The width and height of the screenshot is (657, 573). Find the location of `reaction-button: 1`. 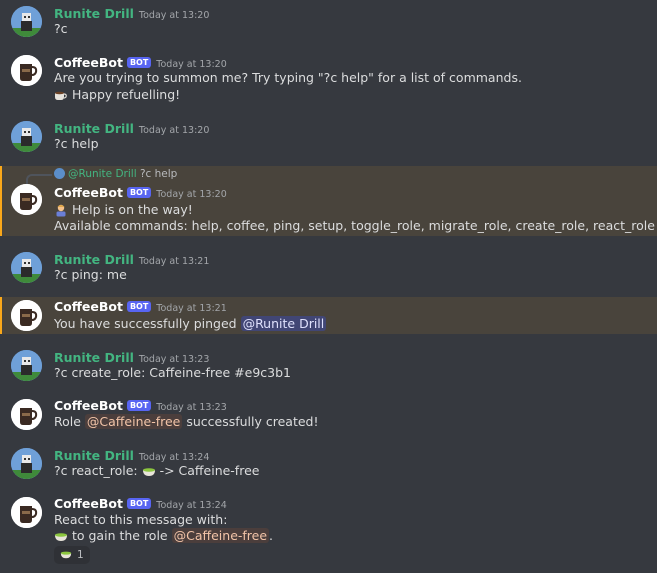

reaction-button: 1 is located at coordinates (72, 555).